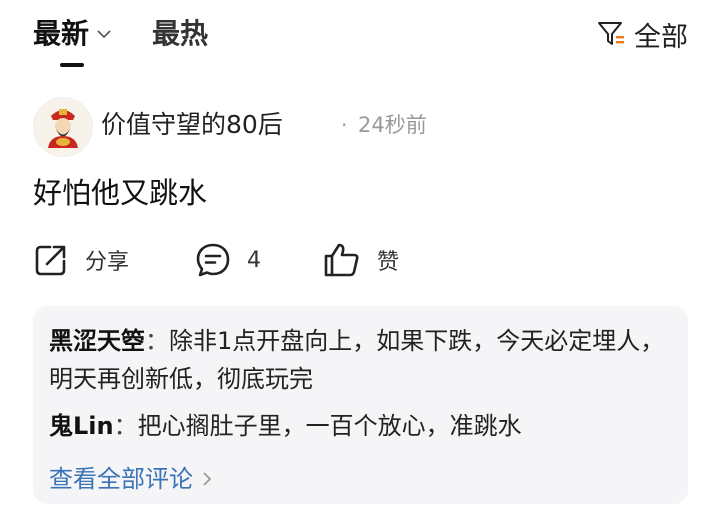  What do you see at coordinates (61, 34) in the screenshot?
I see `tab-latest: 最新` at bounding box center [61, 34].